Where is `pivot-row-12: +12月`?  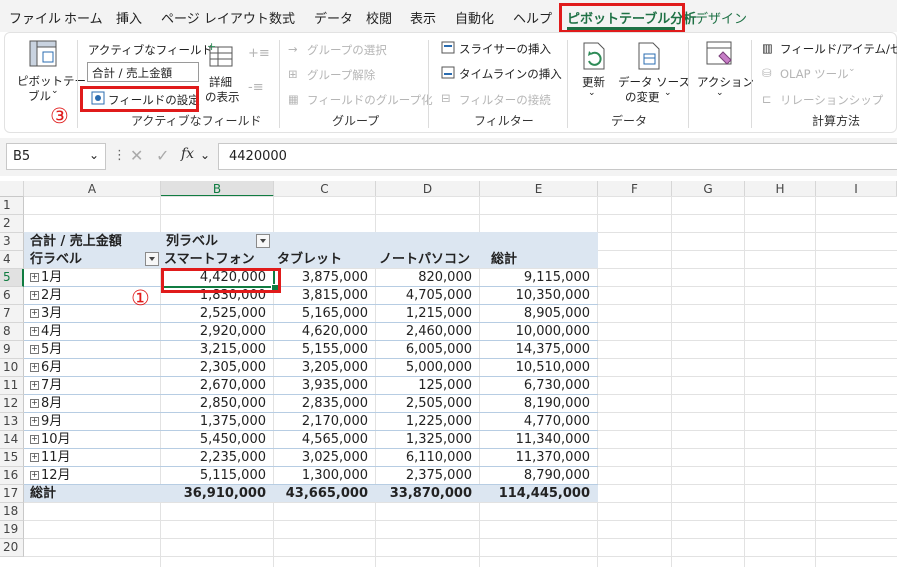
pivot-row-12: +12月 is located at coordinates (50, 476).